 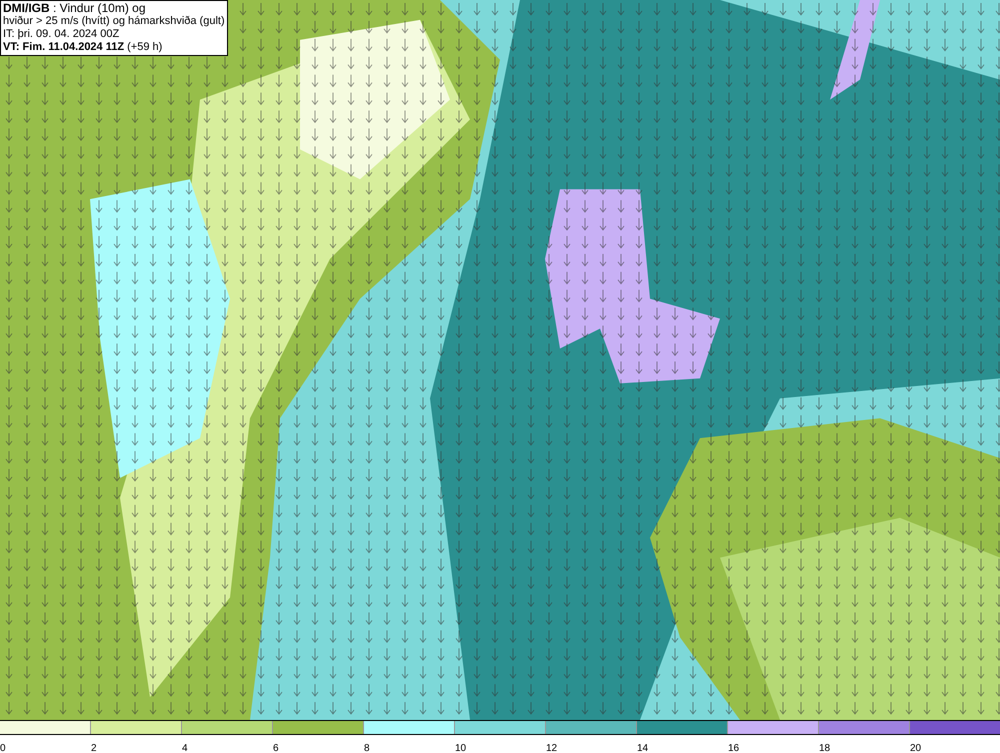 What do you see at coordinates (61, 34) in the screenshot?
I see `title-line: IT: þri. 09. 04. 2024 00Z` at bounding box center [61, 34].